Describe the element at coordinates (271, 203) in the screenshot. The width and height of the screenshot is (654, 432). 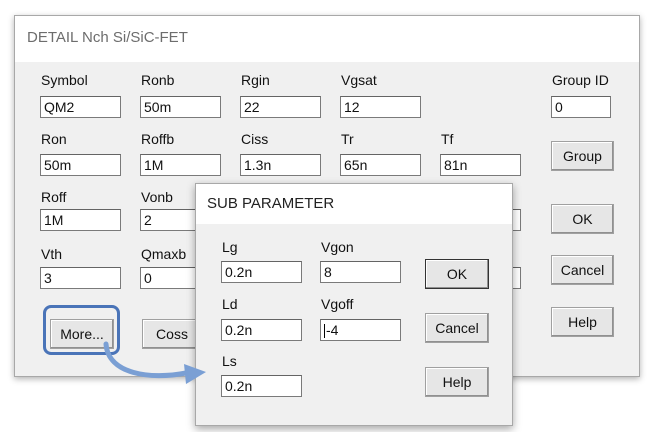
I see `sub-parameter-title: SUB PARAMETER` at that location.